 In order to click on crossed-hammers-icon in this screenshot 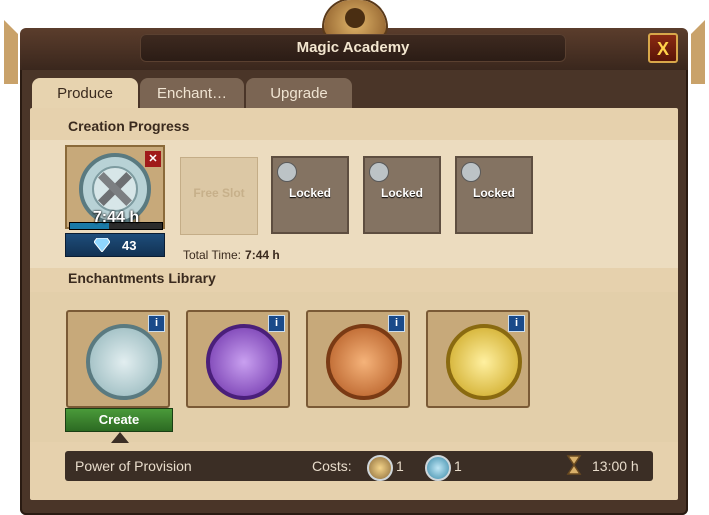, I will do `click(124, 362)`.